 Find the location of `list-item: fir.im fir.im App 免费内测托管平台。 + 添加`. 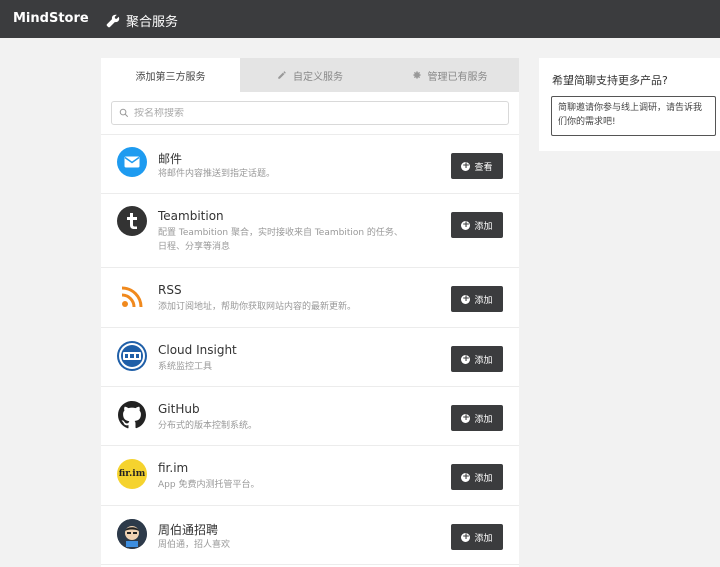

list-item: fir.im fir.im App 免费内测托管平台。 + 添加 is located at coordinates (310, 476).